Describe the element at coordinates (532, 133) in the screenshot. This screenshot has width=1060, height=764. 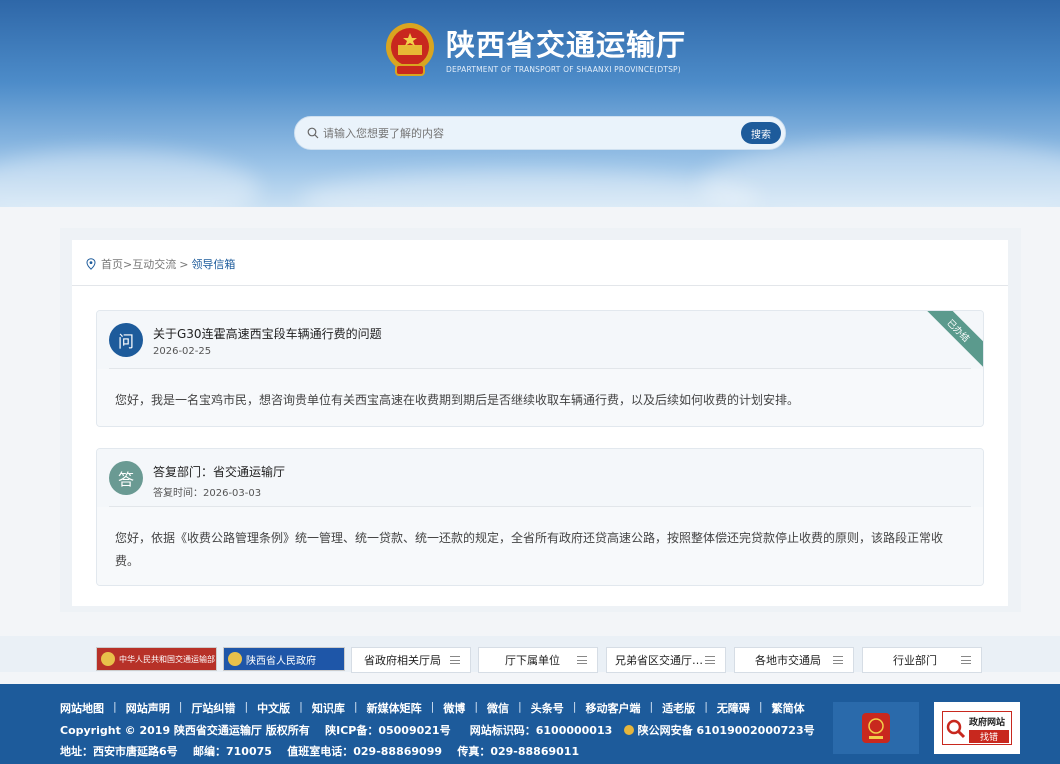
I see `search-input` at that location.